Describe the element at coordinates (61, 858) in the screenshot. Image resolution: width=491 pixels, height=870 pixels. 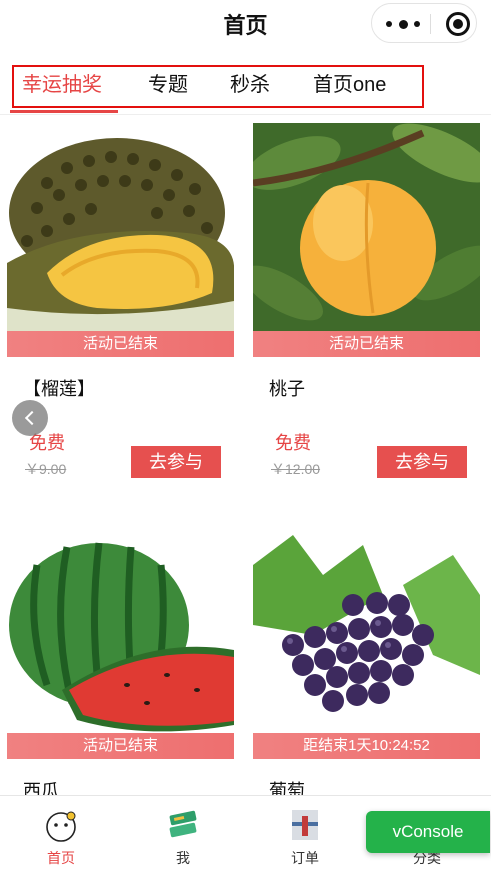
I see `tabbar-label: 首页` at that location.